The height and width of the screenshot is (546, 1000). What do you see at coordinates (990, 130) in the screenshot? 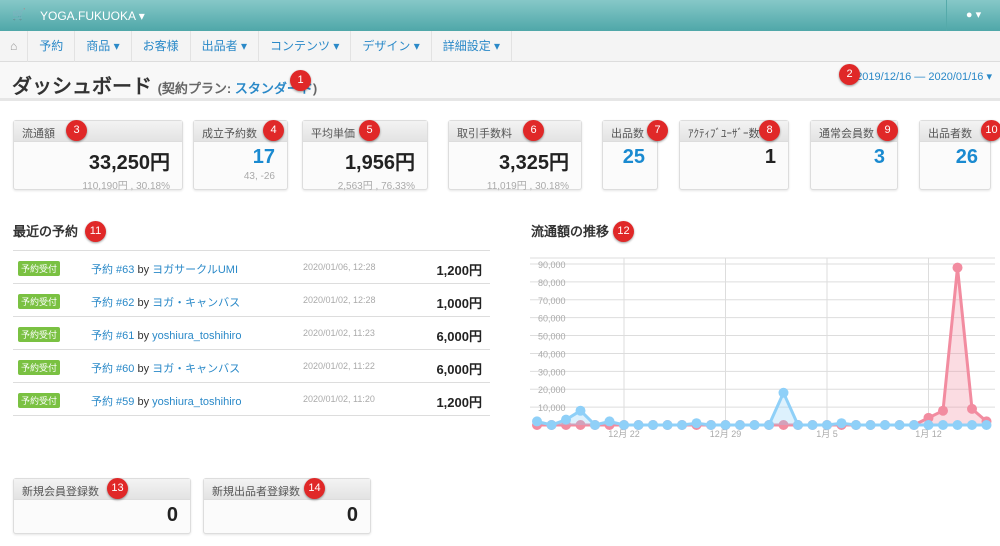
I see `marker: 10` at bounding box center [990, 130].